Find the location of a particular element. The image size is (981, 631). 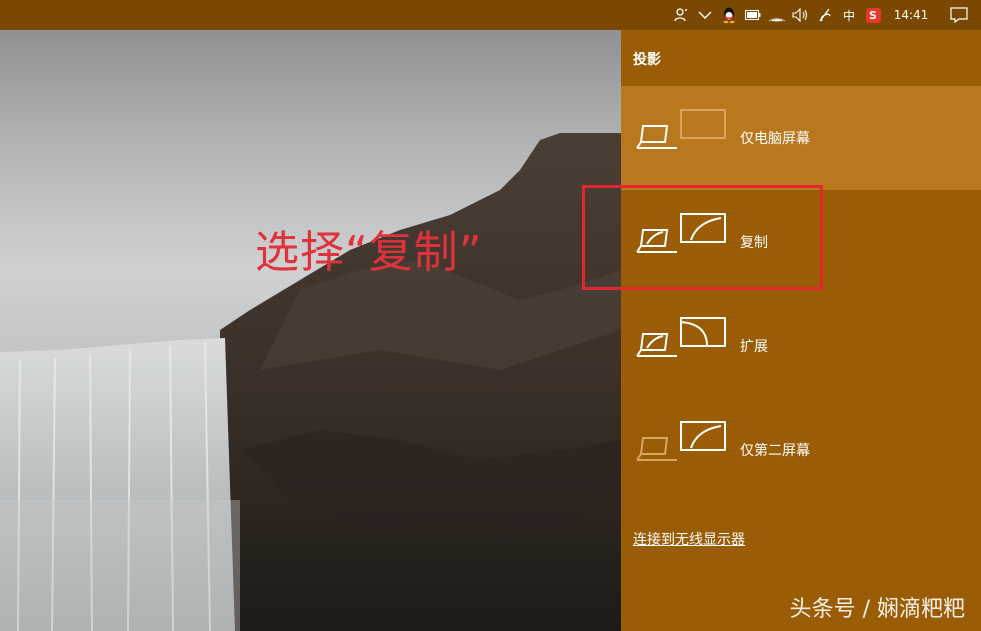

option-second-screen-only: 仅第二屏幕 is located at coordinates (801, 450).